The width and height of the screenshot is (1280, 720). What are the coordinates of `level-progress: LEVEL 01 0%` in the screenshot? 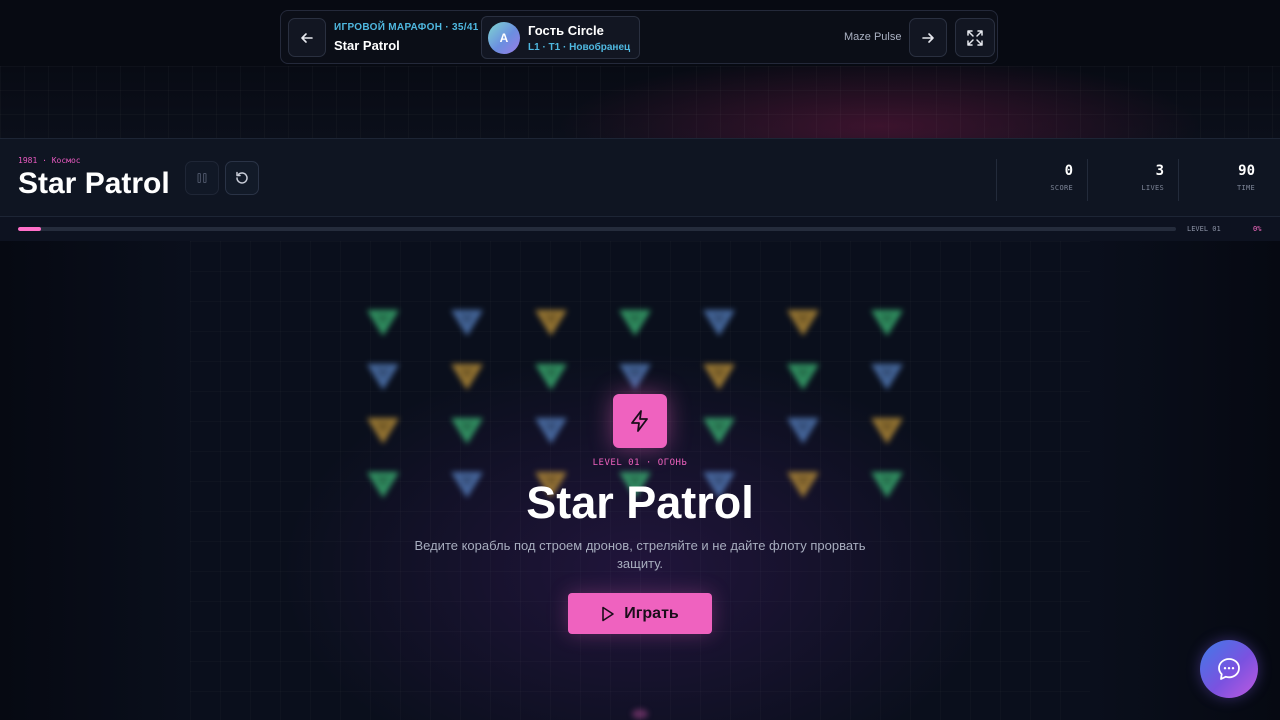 It's located at (640, 229).